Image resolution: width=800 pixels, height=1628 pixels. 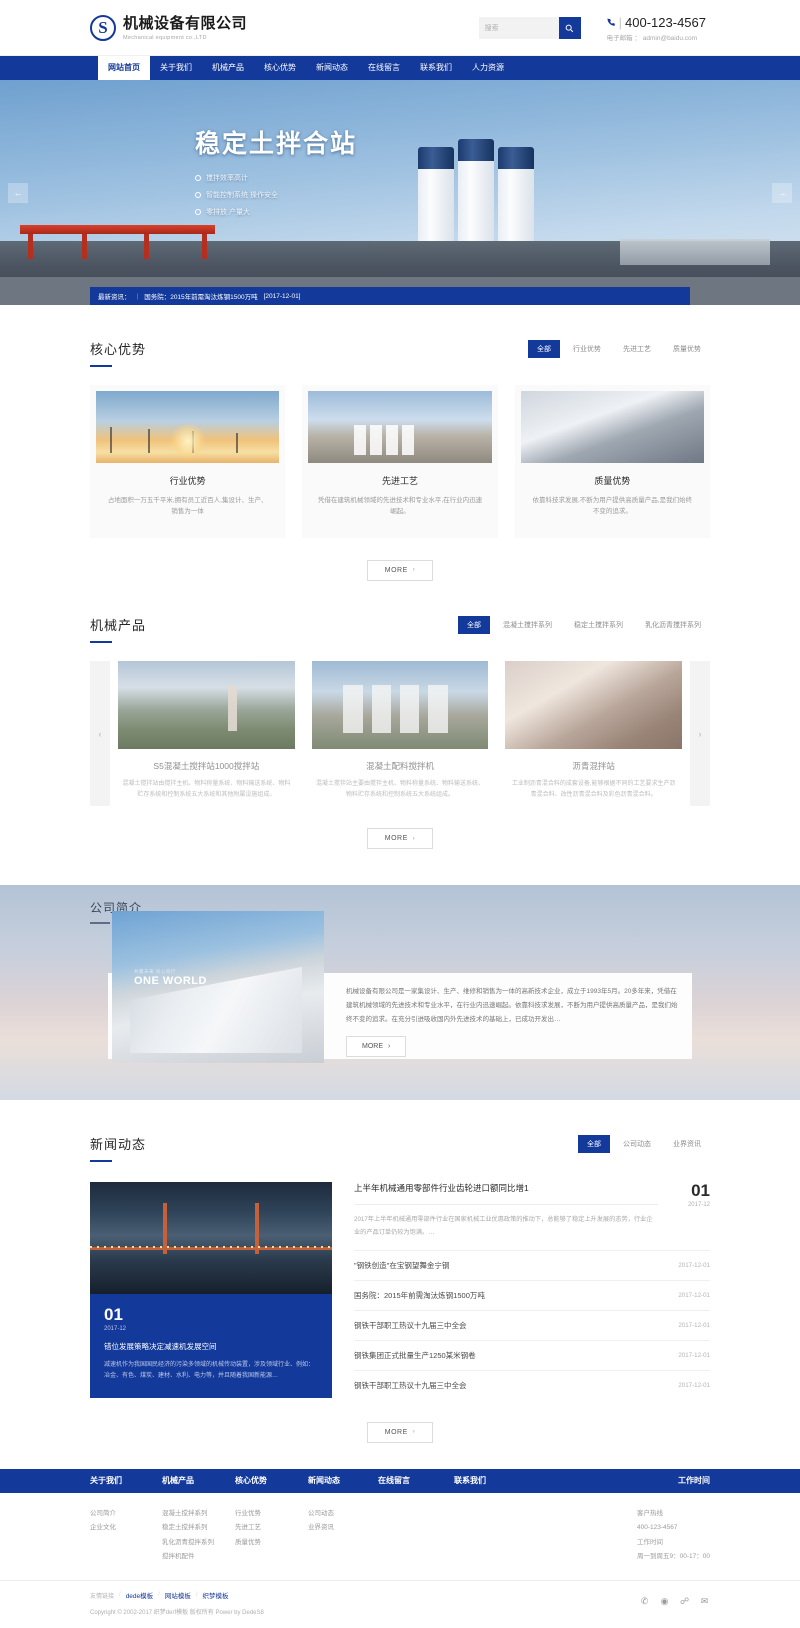 I want to click on footer-hours-heading: 工作时间, so click(x=694, y=1481).